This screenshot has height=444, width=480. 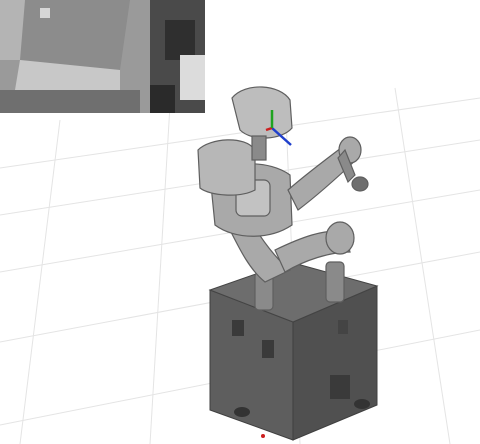 What do you see at coordinates (340, 387) in the screenshot?
I see `base-vent-right` at bounding box center [340, 387].